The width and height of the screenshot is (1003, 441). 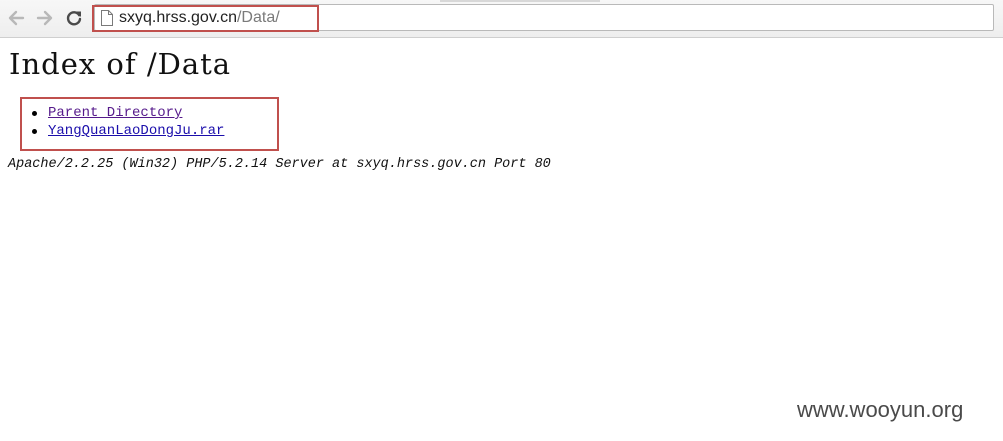 I want to click on address-bar: sxyq.hrss.gov.cn/Data/, so click(x=544, y=17).